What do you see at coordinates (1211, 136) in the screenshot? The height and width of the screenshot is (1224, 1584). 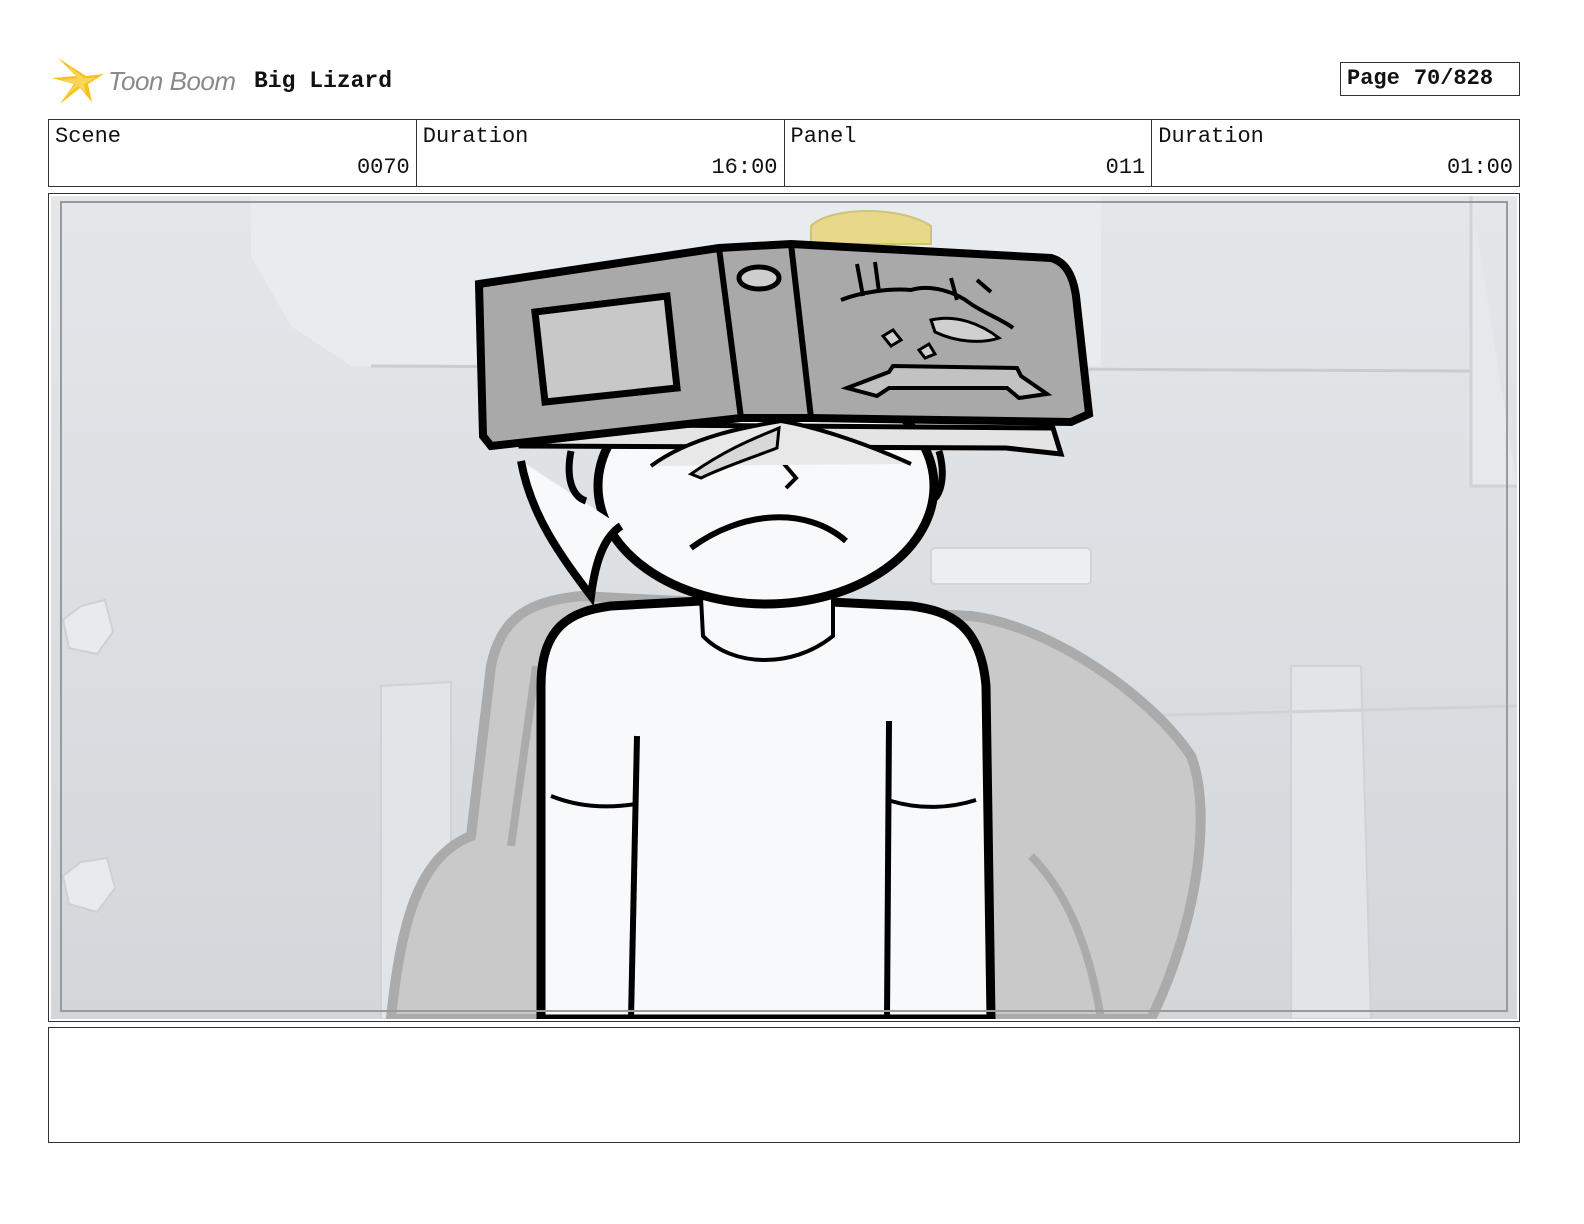 I see `panel-duration-label: Duration` at bounding box center [1211, 136].